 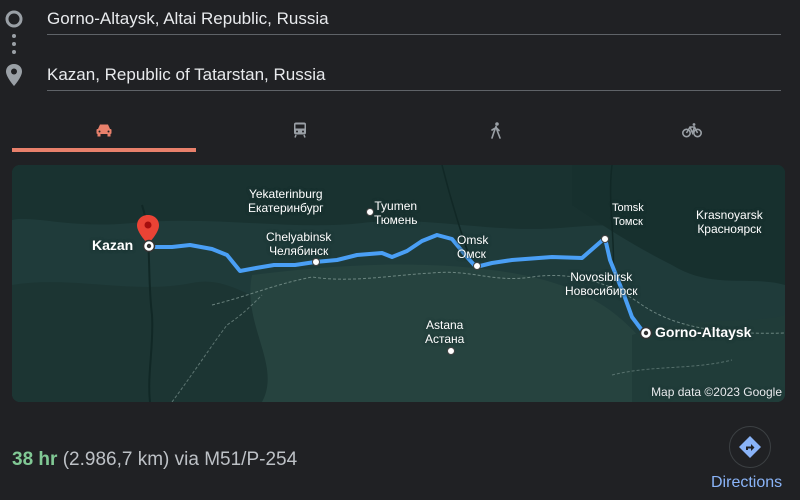 What do you see at coordinates (116, 459) in the screenshot?
I see `route-distance: (2.986,7 km)` at bounding box center [116, 459].